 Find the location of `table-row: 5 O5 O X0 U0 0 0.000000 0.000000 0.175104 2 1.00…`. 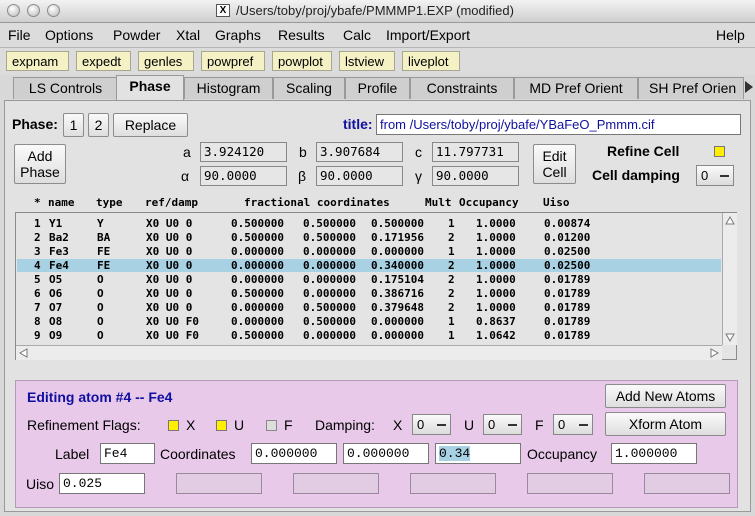

table-row: 5 O5 O X0 U0 0 0.000000 0.000000 0.175104 2 1.00… is located at coordinates (369, 279).